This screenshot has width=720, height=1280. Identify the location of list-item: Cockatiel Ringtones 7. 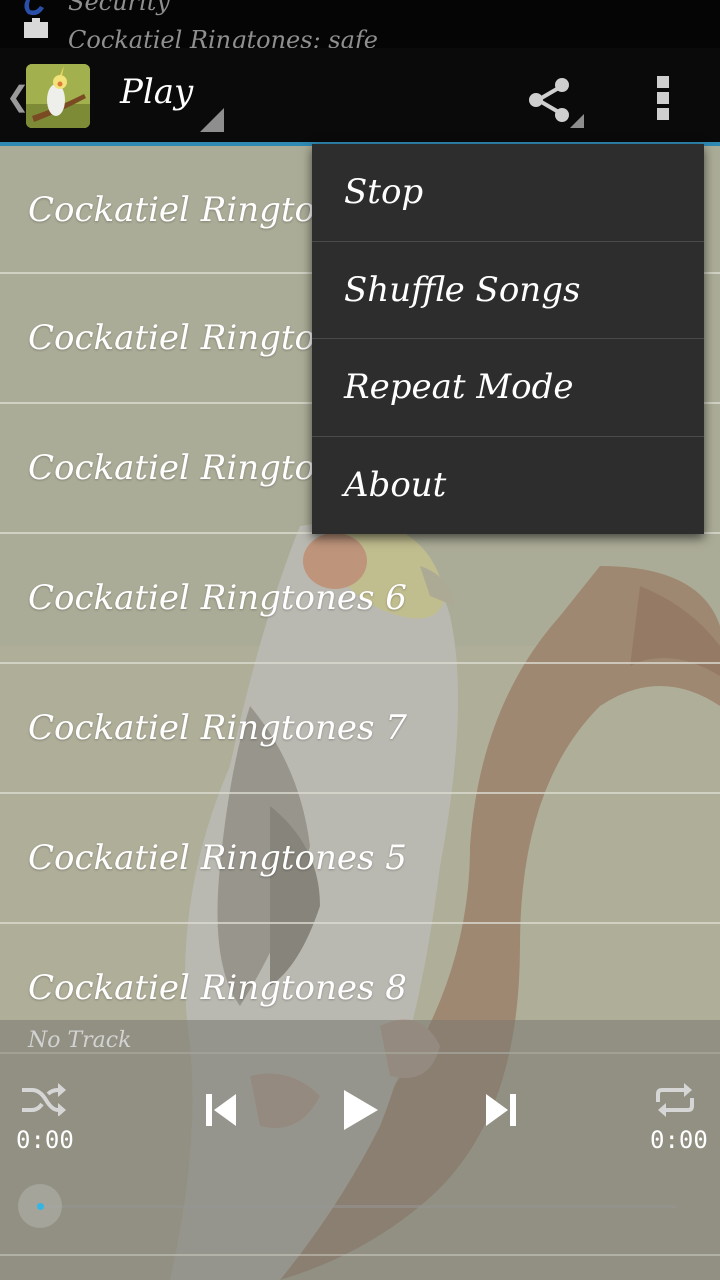
(360, 729).